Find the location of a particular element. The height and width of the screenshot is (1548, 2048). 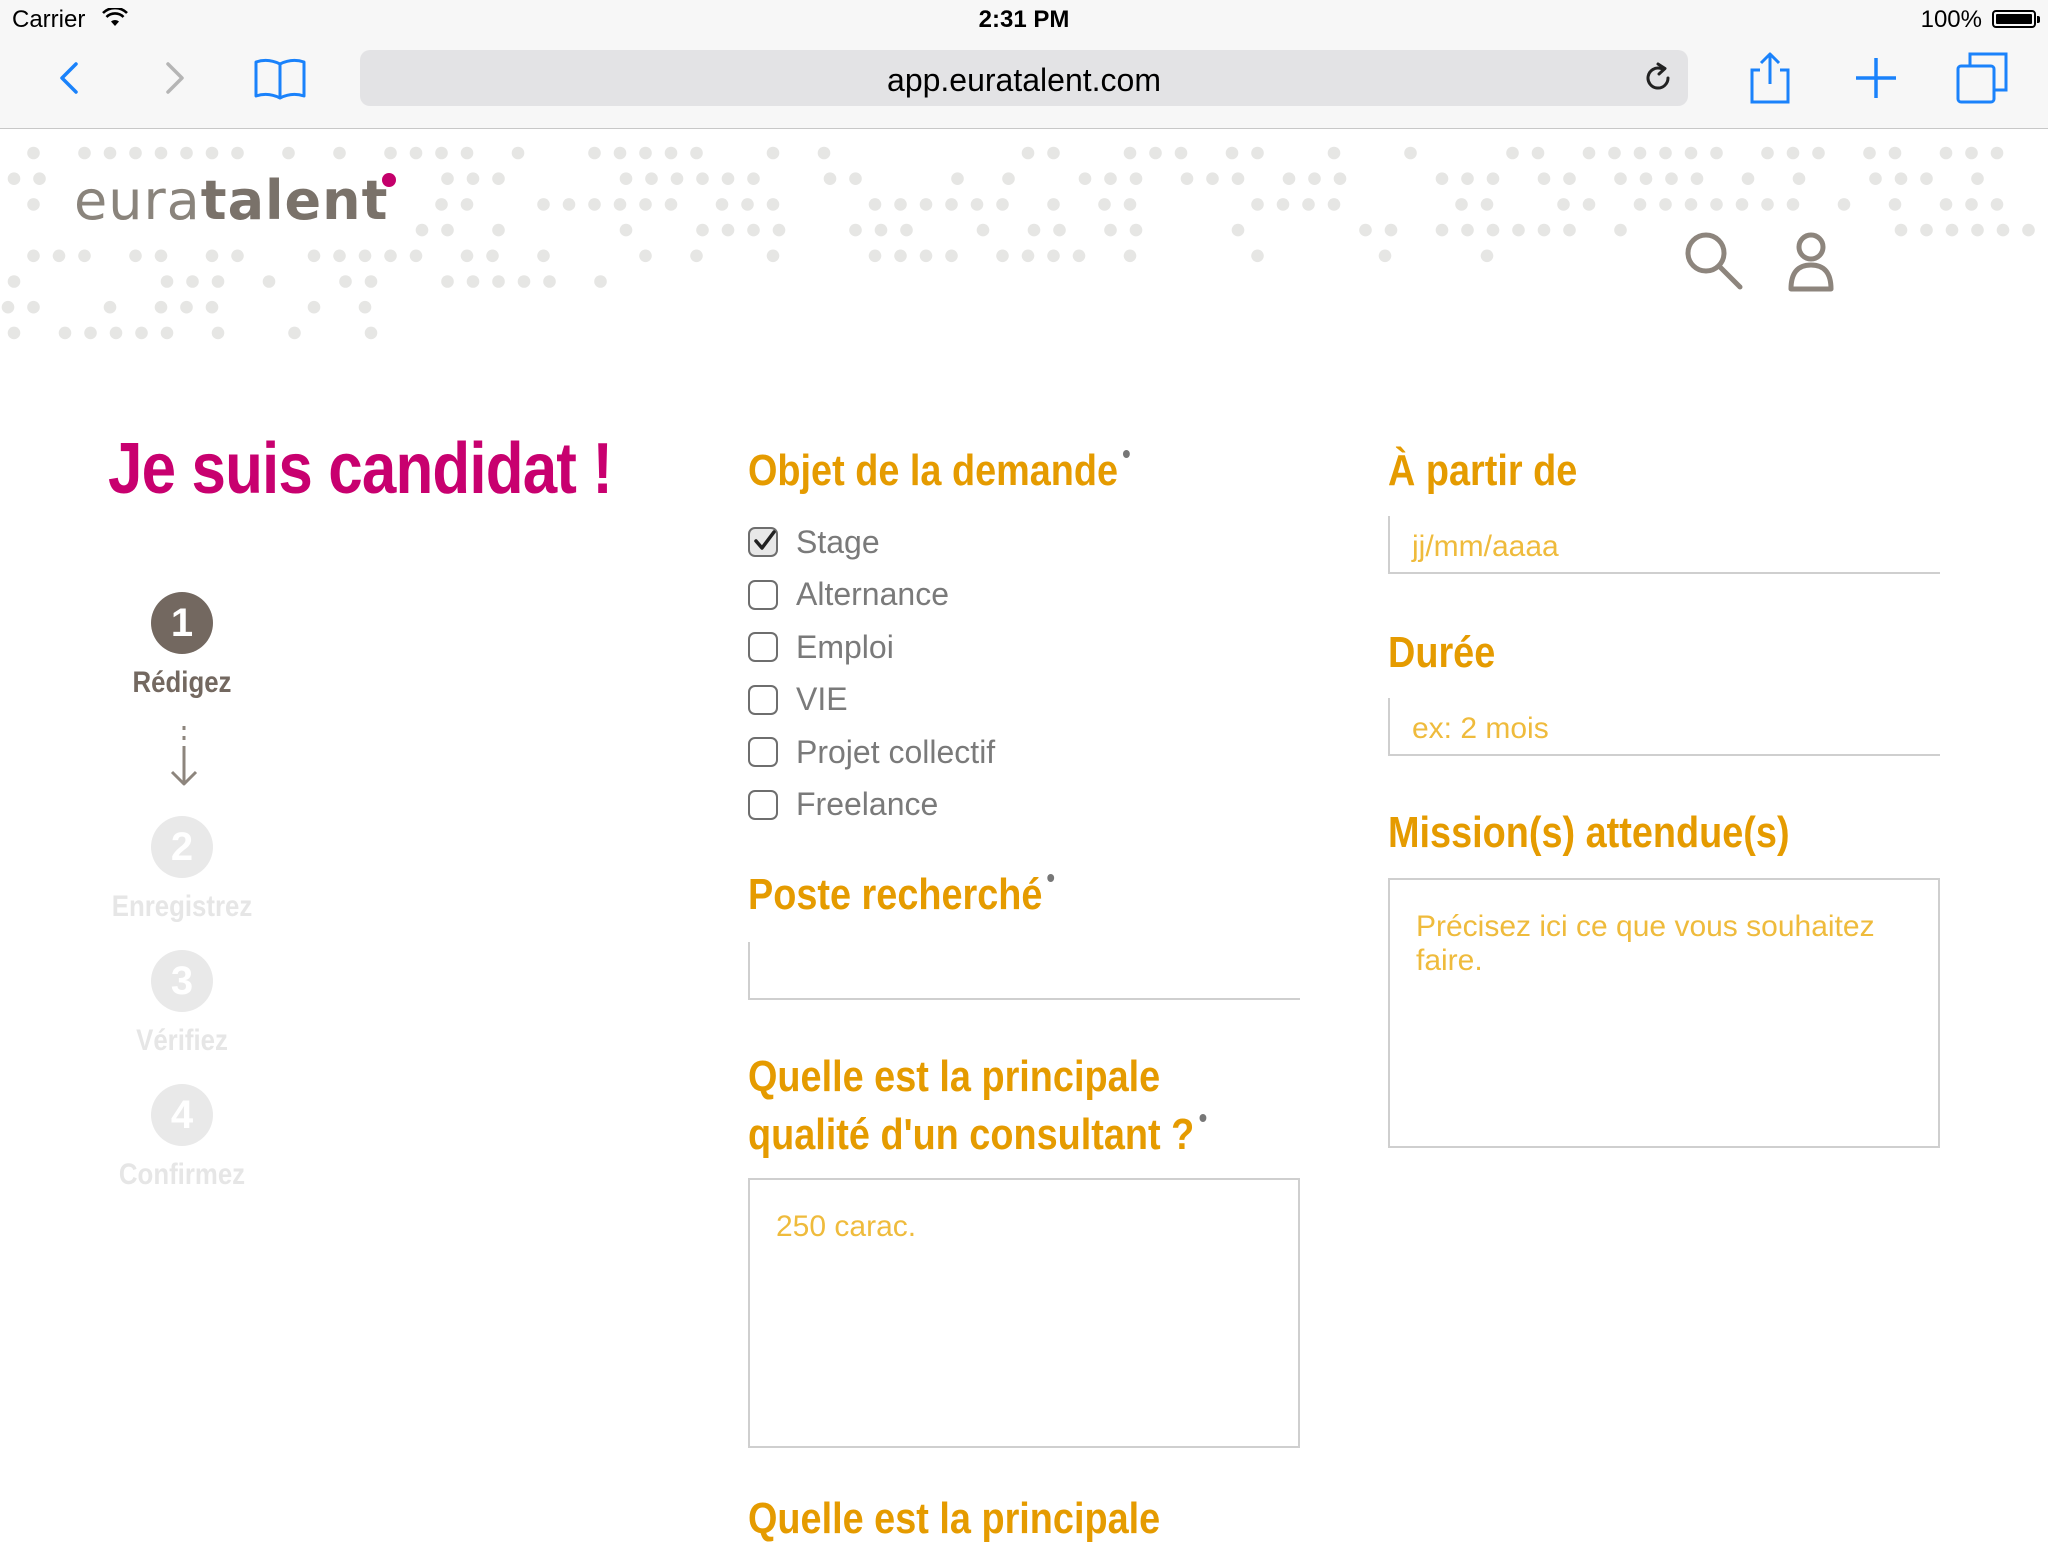

url-text: app.euratalent.com is located at coordinates (1024, 80).